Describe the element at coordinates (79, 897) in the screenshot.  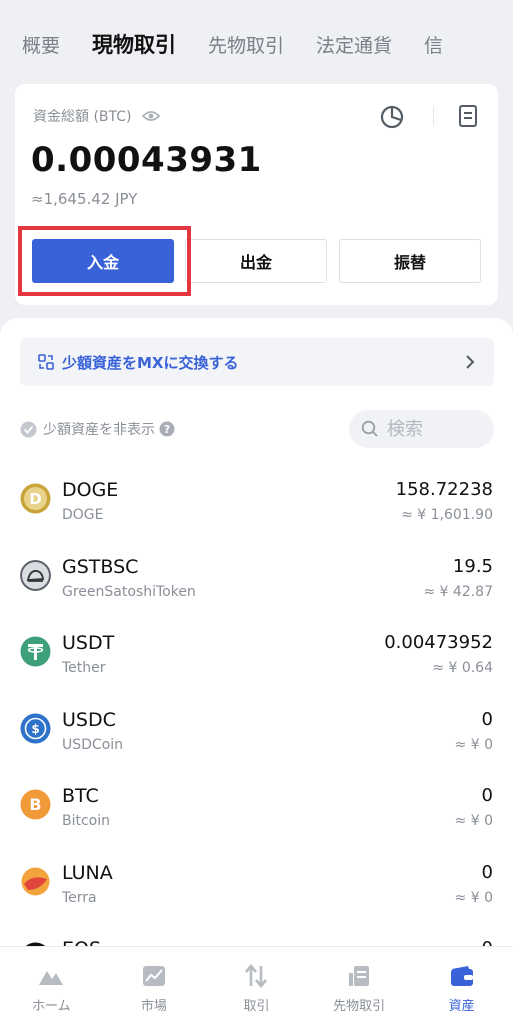
I see `coin-name: Terra` at that location.